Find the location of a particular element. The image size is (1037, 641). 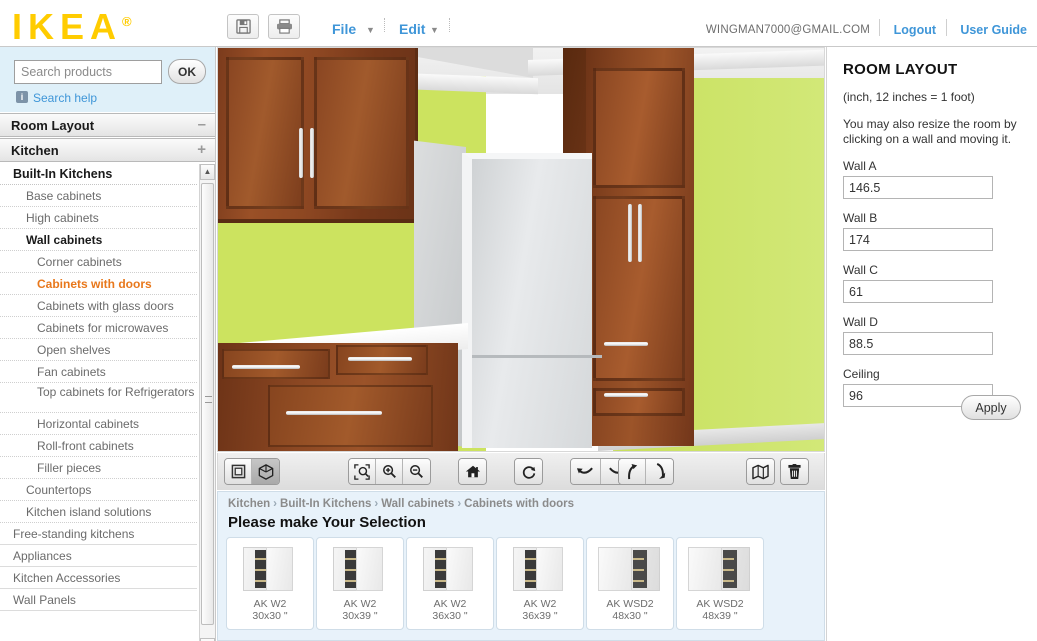

product-card: AK W2 30x39 " is located at coordinates (360, 583).